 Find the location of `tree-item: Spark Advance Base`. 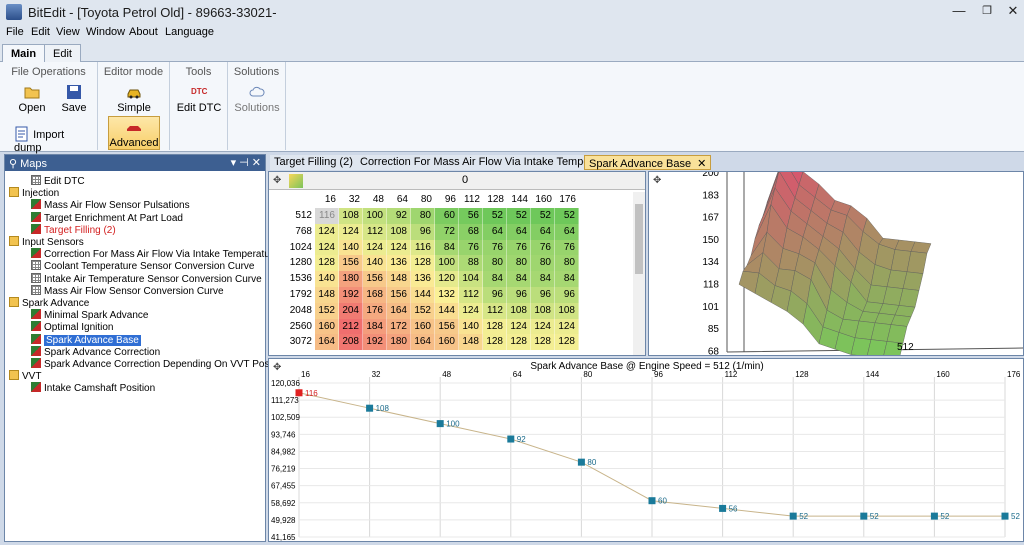

tree-item: Spark Advance Base is located at coordinates (86, 339).